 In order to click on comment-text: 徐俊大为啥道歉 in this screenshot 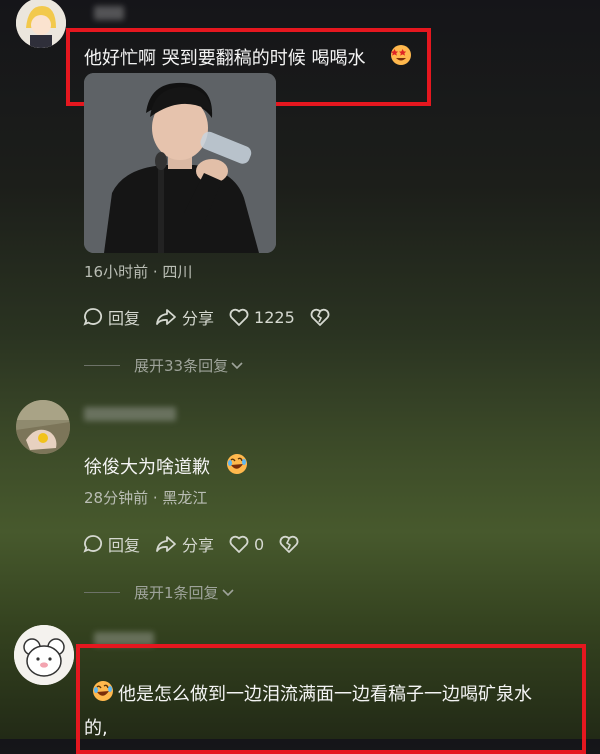, I will do `click(147, 467)`.